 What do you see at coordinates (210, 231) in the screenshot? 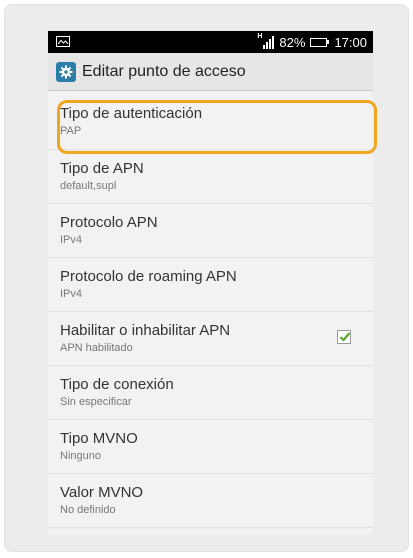
I see `setting-apn-protocol: Protocolo APN IPv4` at bounding box center [210, 231].